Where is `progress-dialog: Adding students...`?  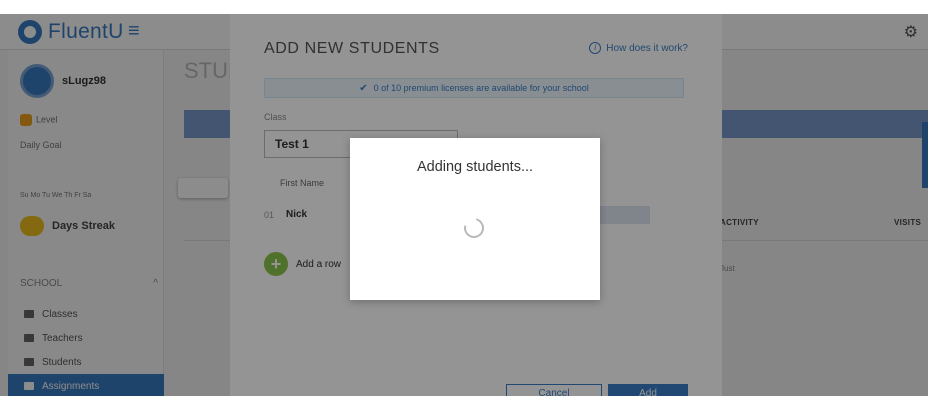 progress-dialog: Adding students... is located at coordinates (475, 219).